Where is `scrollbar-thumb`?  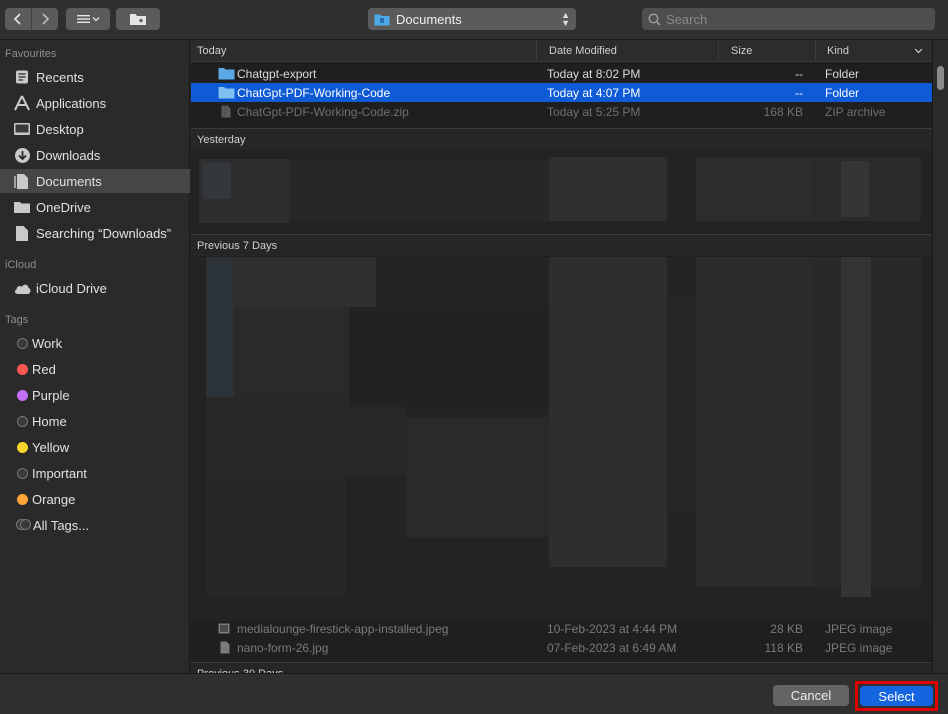 scrollbar-thumb is located at coordinates (940, 78).